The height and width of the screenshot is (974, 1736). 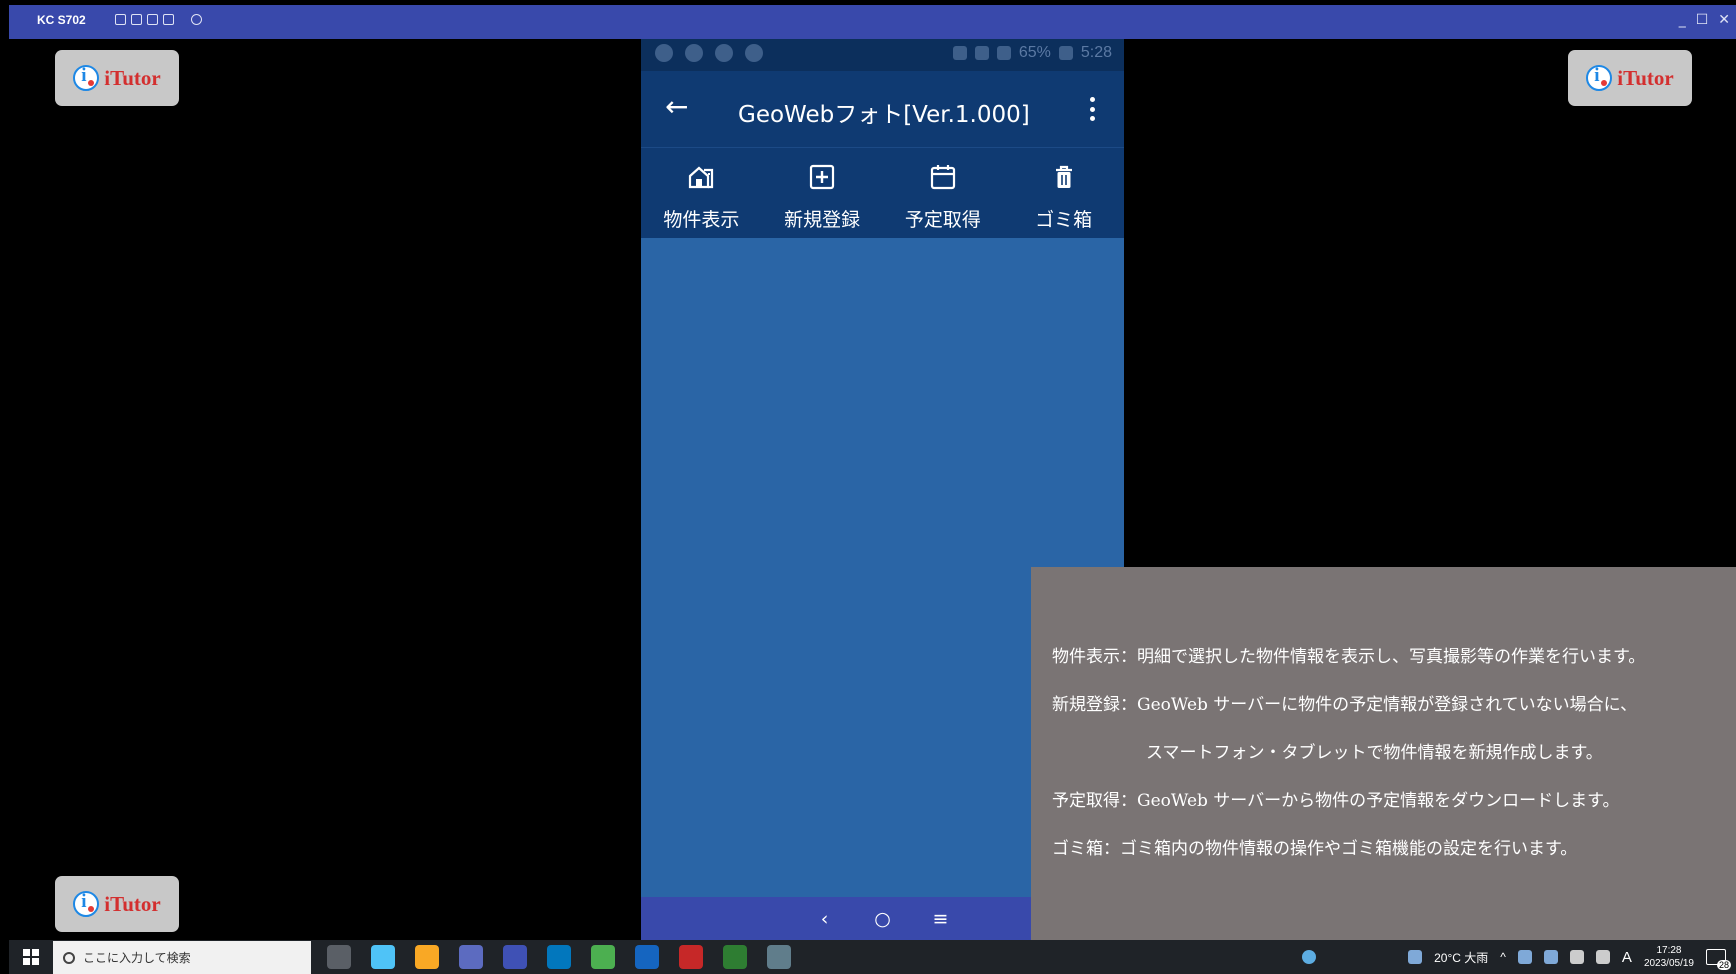 What do you see at coordinates (1315, 849) in the screenshot?
I see `caption-line: ゴミ箱：ゴミ箱内の物件情報の操作やゴミ箱機能の設定を行います。` at bounding box center [1315, 849].